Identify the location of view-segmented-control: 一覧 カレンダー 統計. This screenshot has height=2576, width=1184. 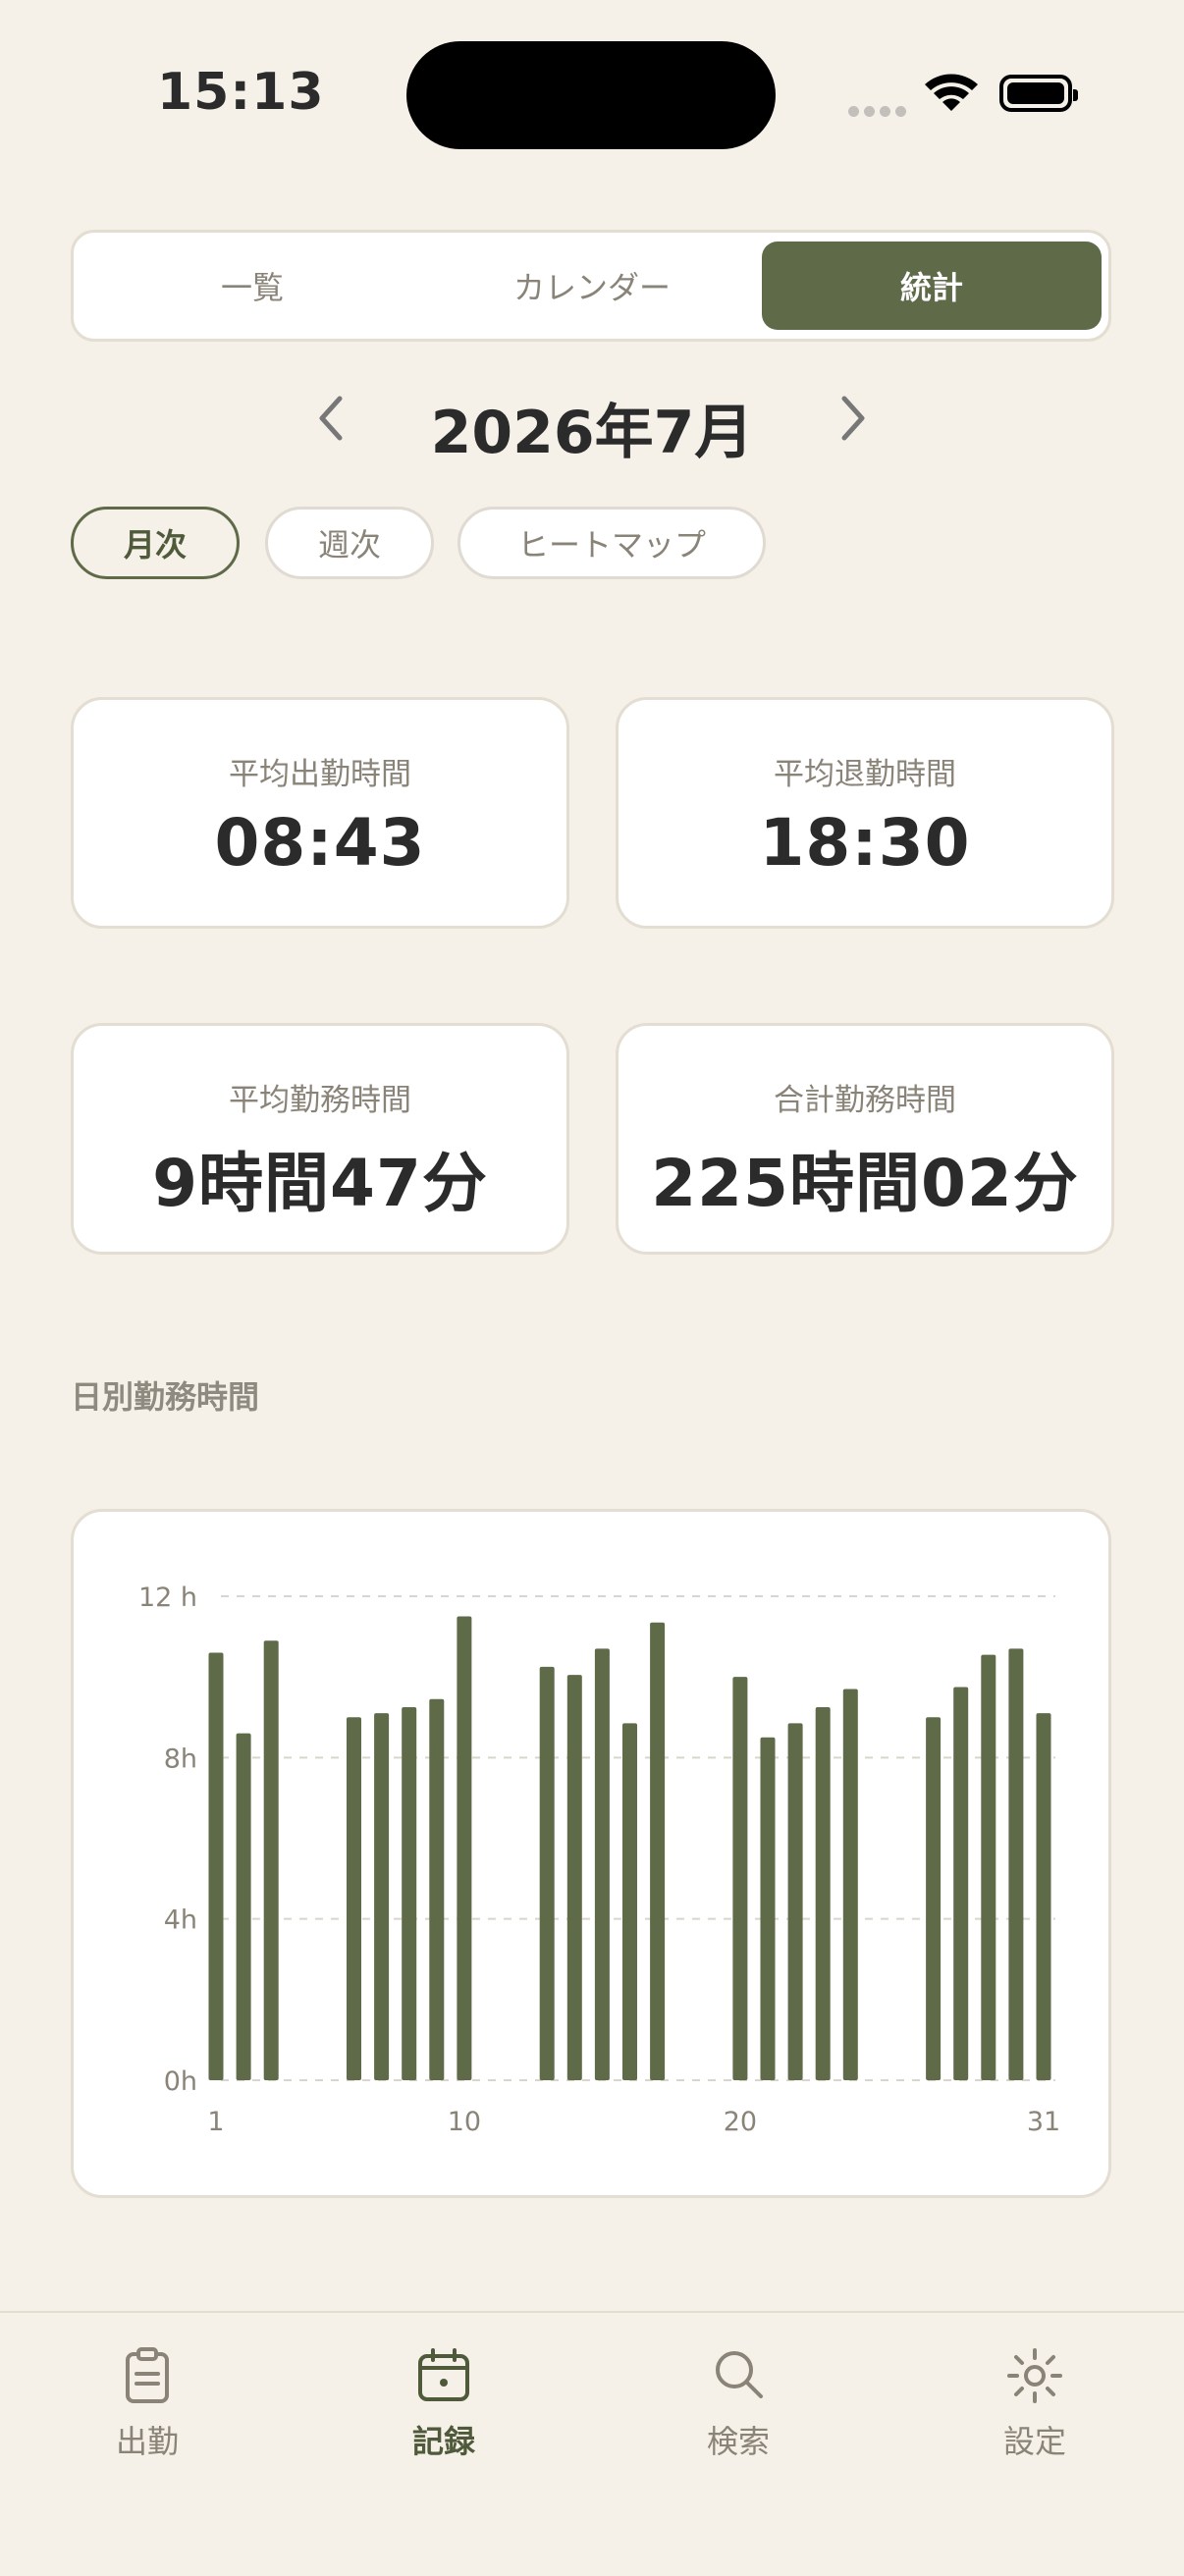
(591, 286).